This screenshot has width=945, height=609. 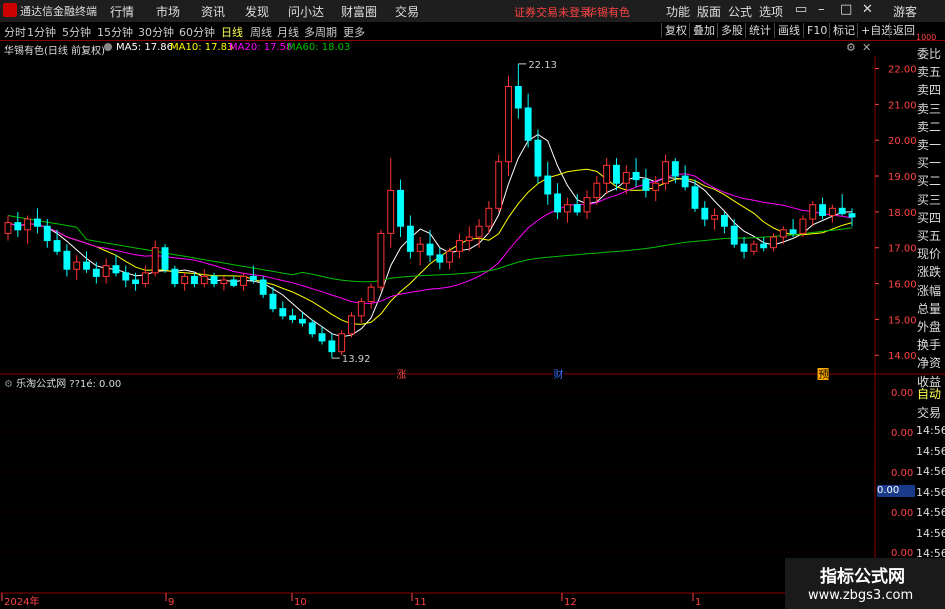 What do you see at coordinates (122, 11) in the screenshot?
I see `menu-quotes: 行情` at bounding box center [122, 11].